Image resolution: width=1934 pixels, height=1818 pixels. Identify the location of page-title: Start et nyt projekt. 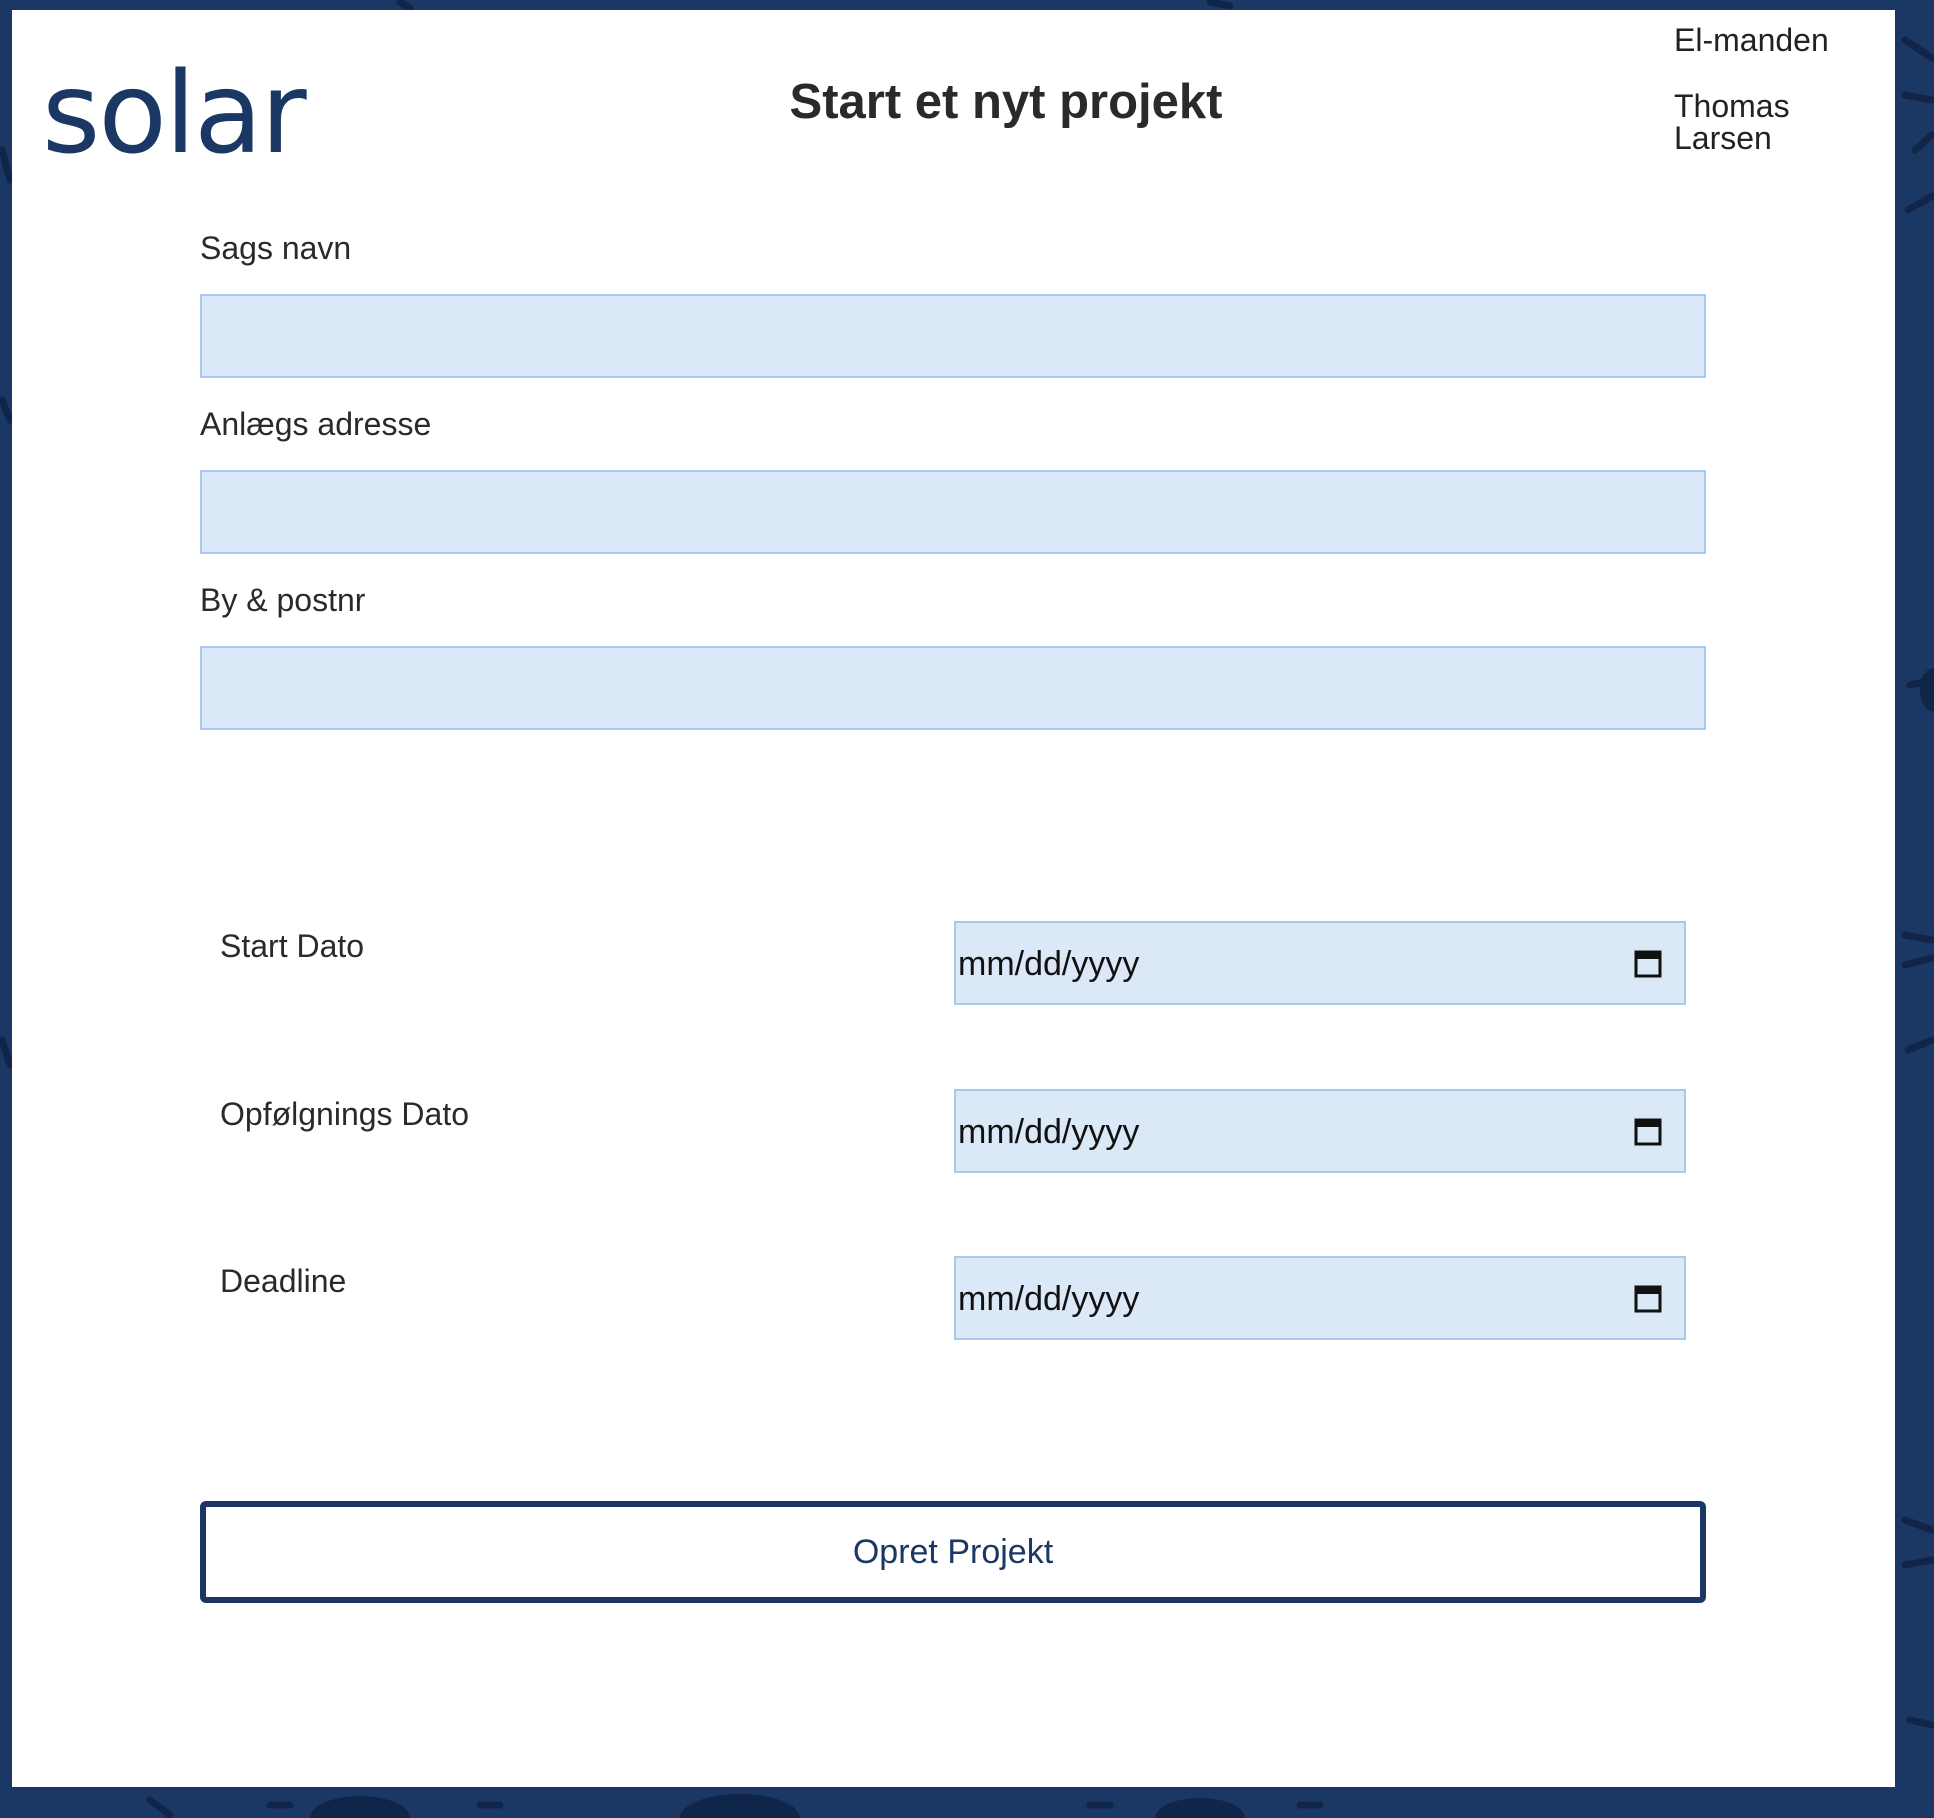
(1006, 102).